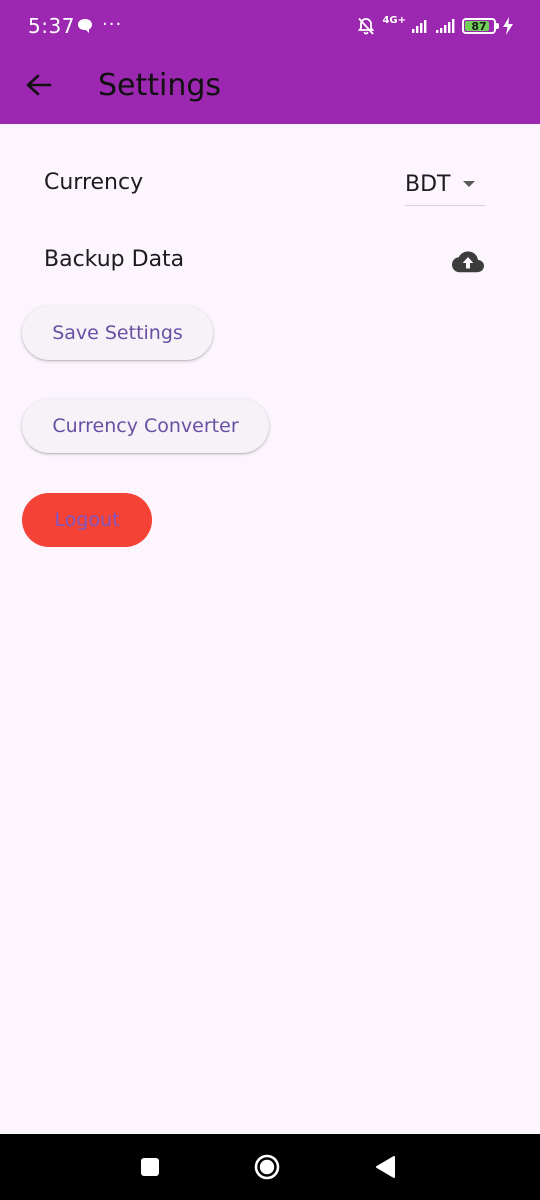 The width and height of the screenshot is (540, 1200). What do you see at coordinates (366, 26) in the screenshot?
I see `muted-bell-icon` at bounding box center [366, 26].